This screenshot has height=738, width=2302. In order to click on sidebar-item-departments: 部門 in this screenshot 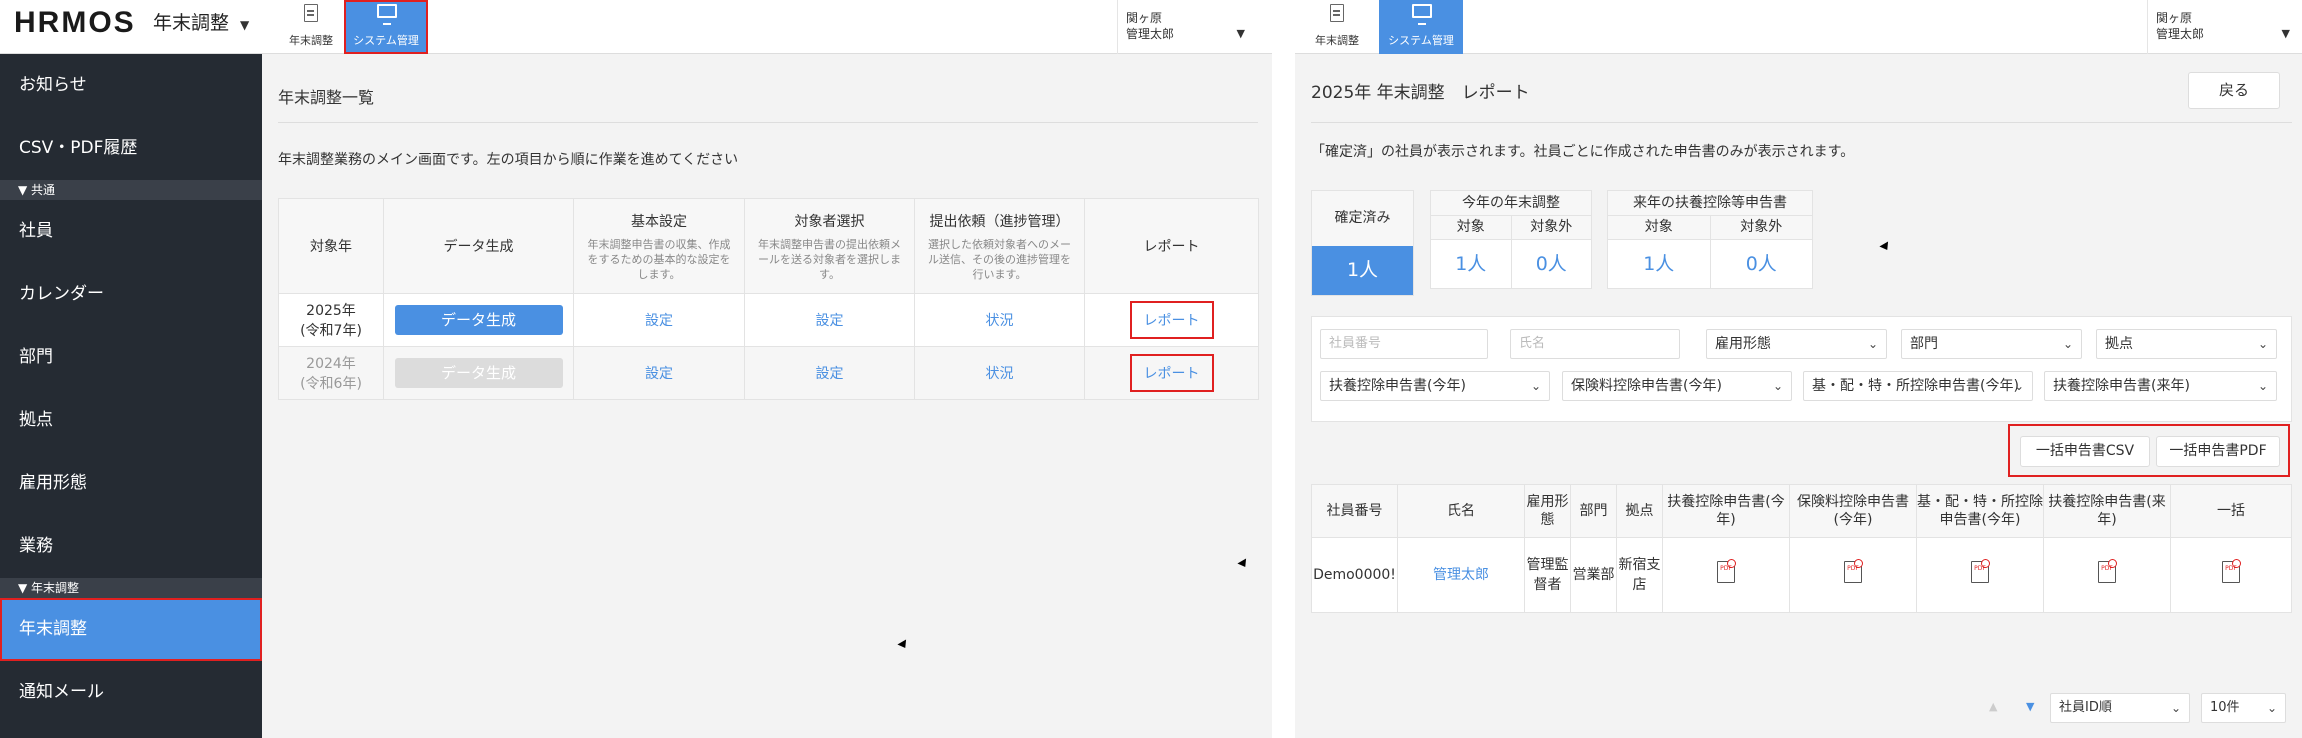, I will do `click(131, 357)`.